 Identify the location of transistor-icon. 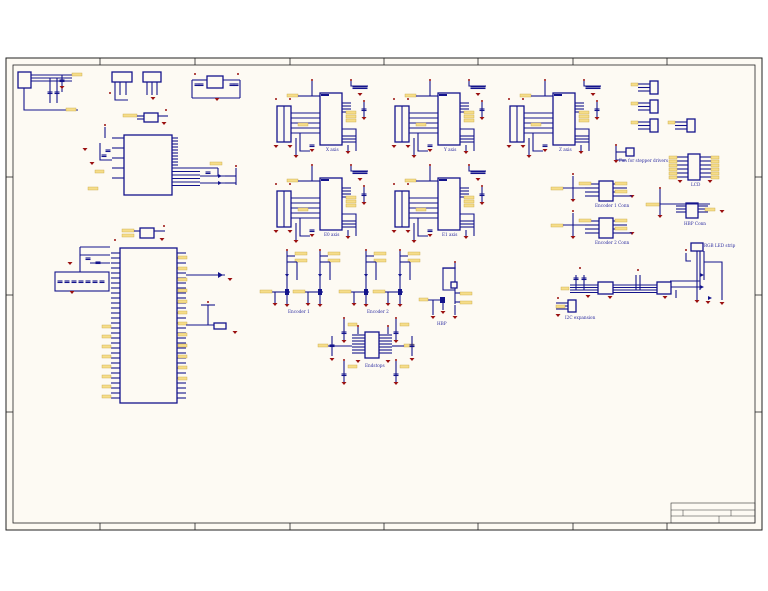
(320, 292).